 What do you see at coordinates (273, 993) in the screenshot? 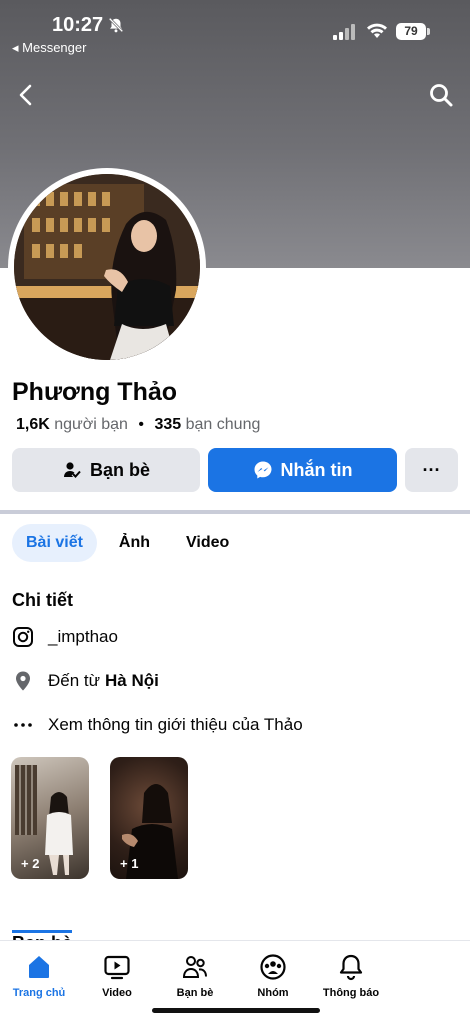
I see `nav-groups-label: Nhóm` at bounding box center [273, 993].